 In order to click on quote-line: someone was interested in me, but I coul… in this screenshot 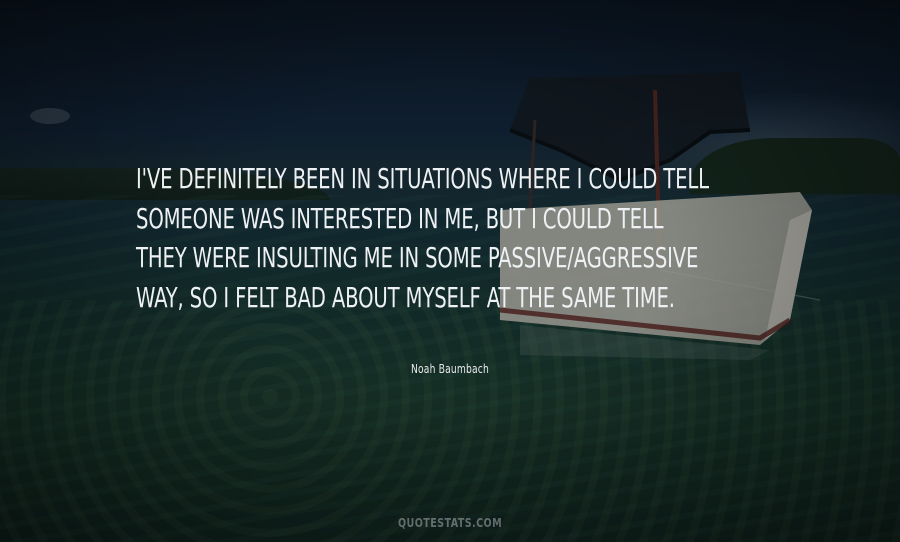, I will do `click(400, 218)`.